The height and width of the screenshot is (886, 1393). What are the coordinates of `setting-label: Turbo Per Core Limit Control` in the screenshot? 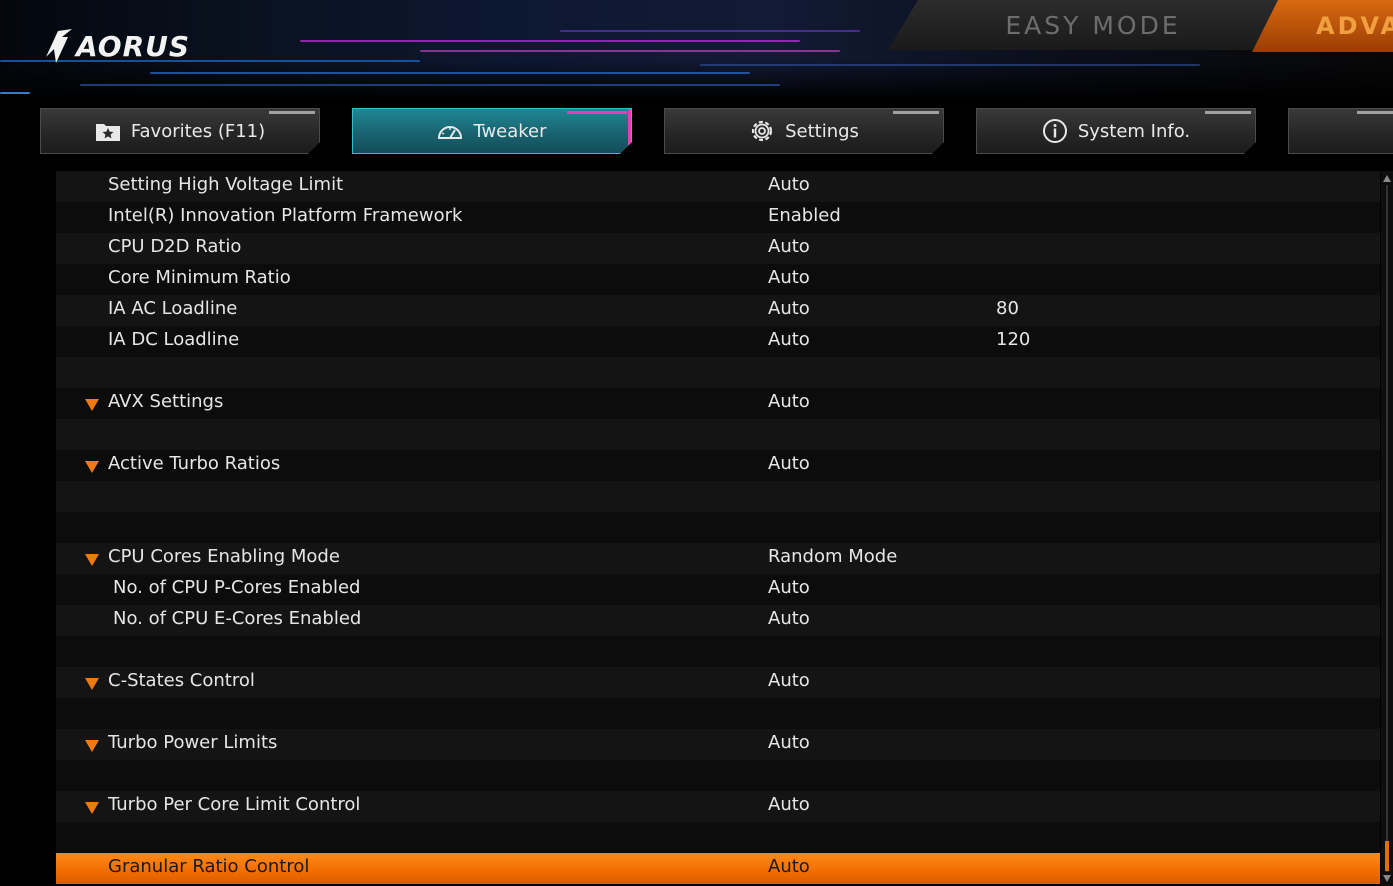 It's located at (234, 804).